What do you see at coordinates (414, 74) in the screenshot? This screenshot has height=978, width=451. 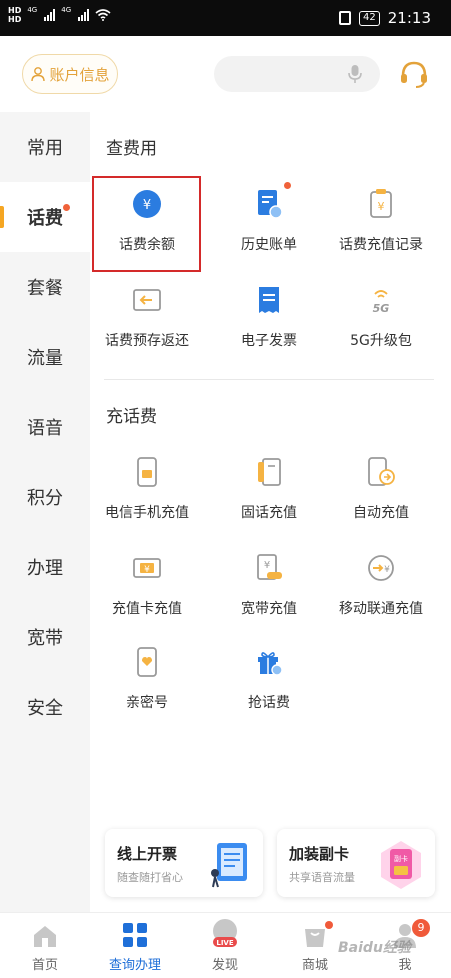 I see `customer-service-icon` at bounding box center [414, 74].